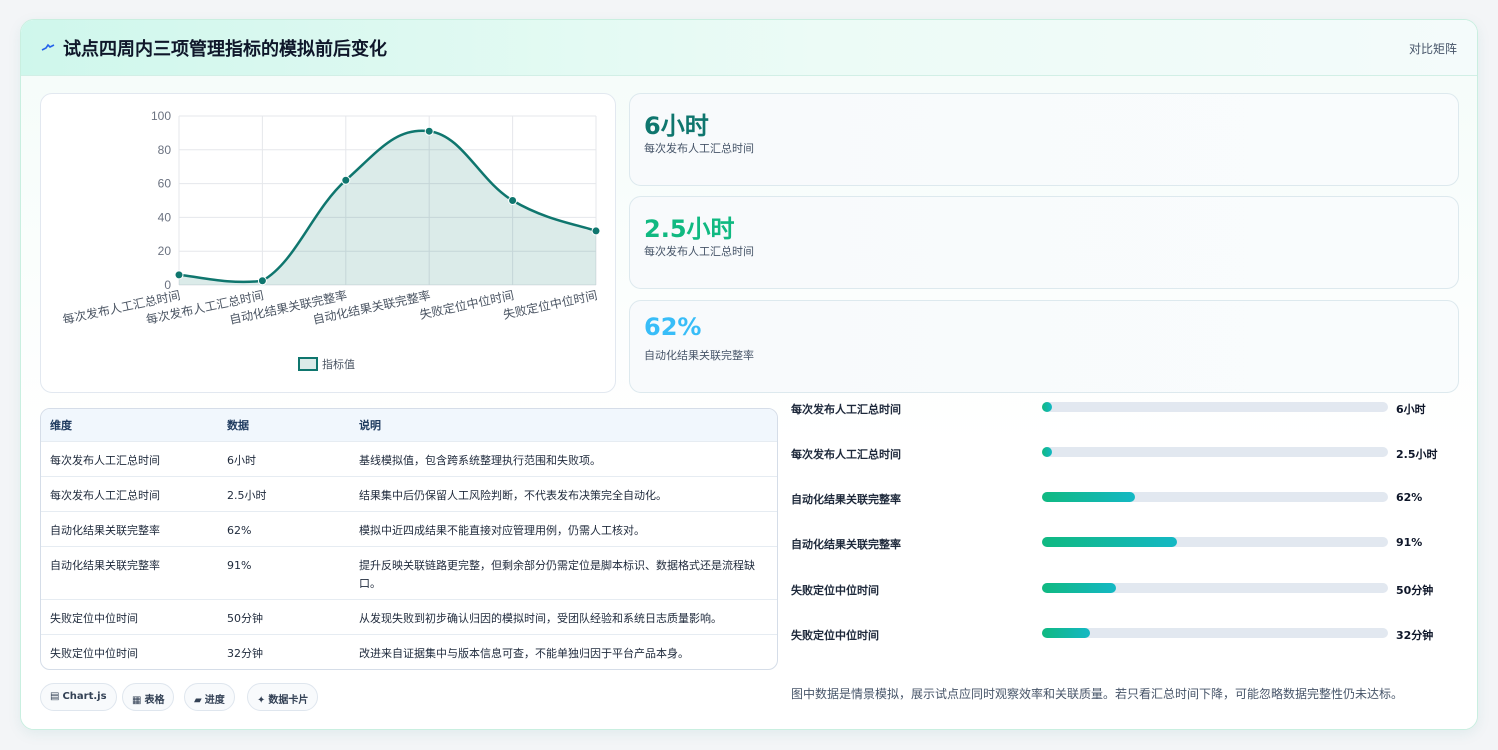 The height and width of the screenshot is (750, 1498). I want to click on stat-value: 6小时, so click(676, 126).